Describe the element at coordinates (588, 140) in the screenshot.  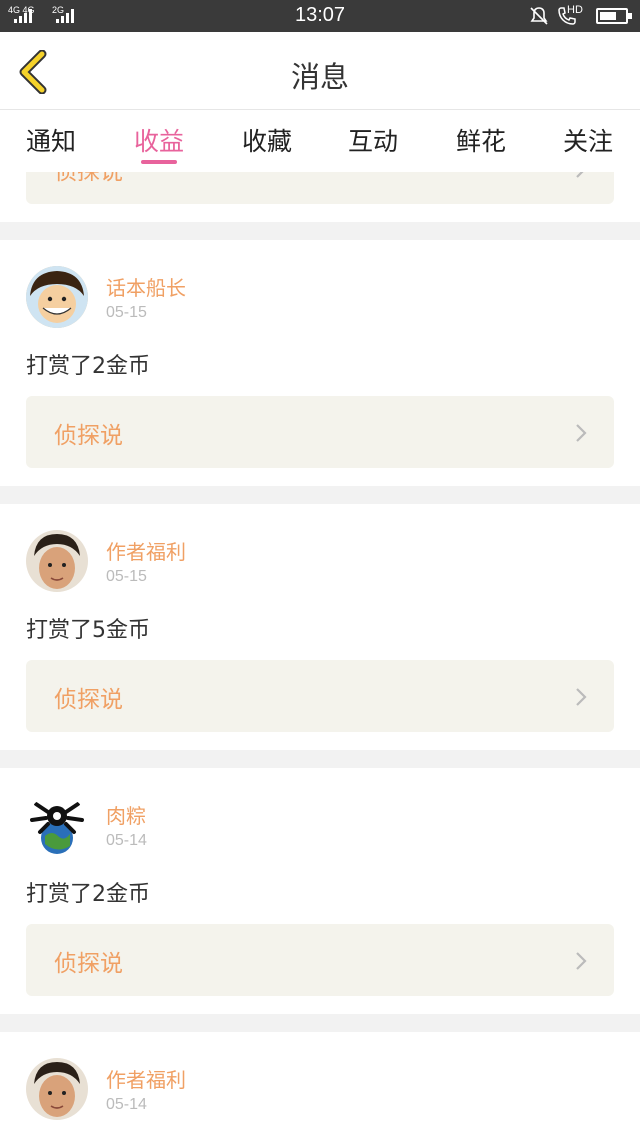
I see `tab-follow: 关注` at that location.